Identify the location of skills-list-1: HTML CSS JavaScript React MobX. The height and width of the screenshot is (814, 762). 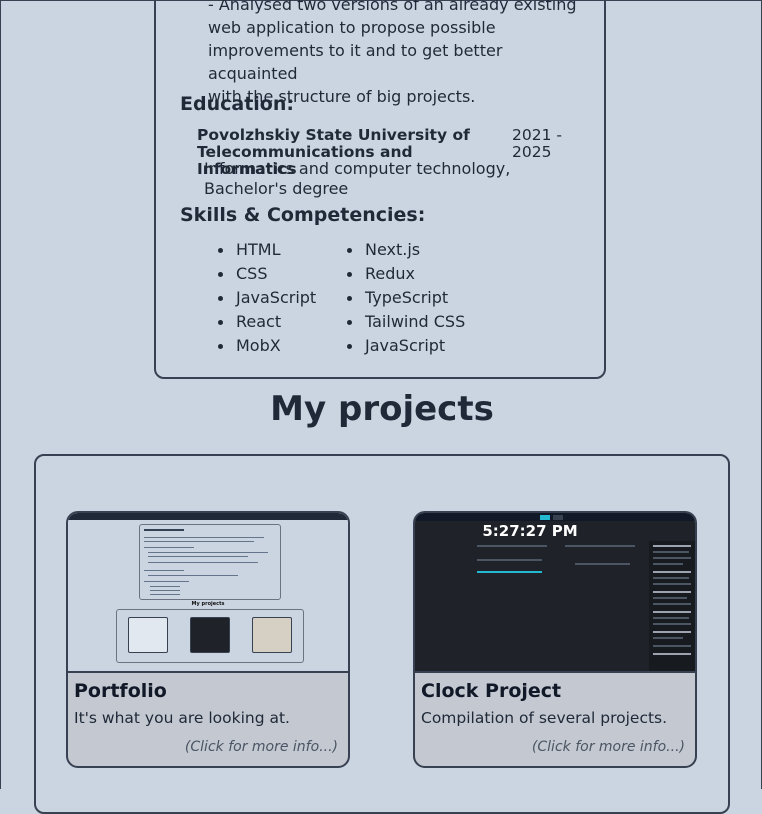
(267, 300).